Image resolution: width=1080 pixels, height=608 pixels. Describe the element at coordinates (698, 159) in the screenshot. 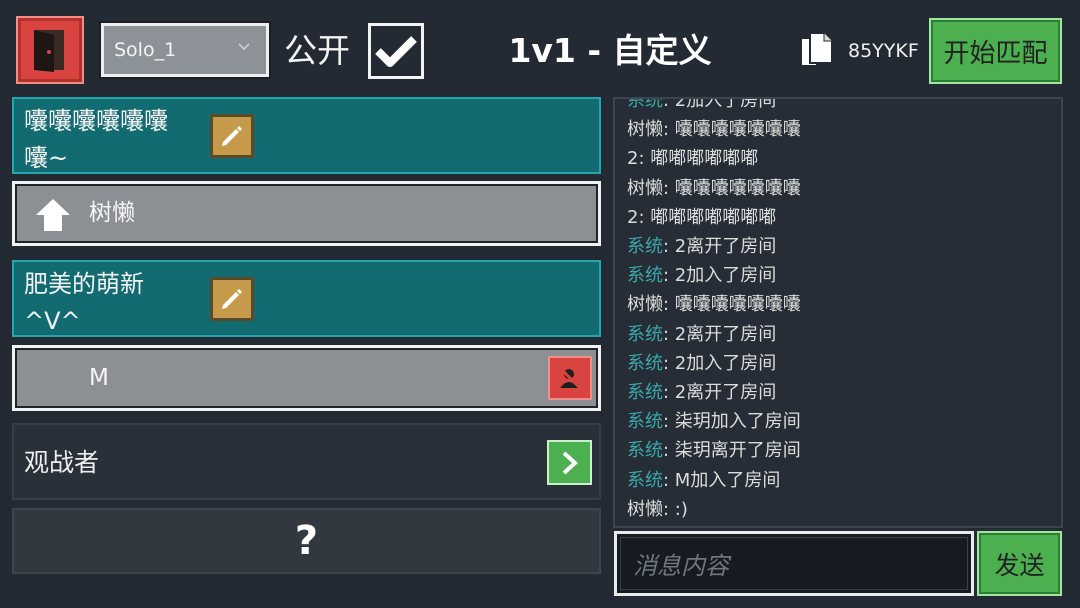

I see `chat-text: : 嘟嘟嘟嘟嘟嘟` at that location.